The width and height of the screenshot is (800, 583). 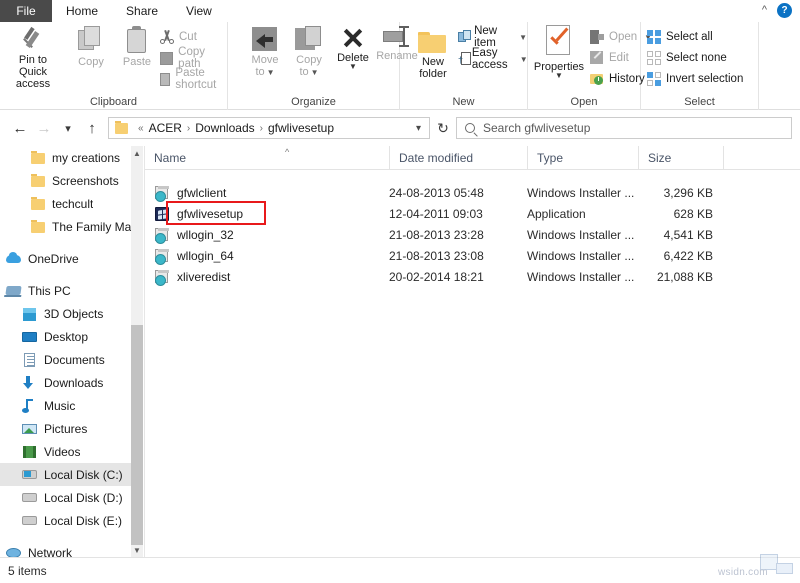 What do you see at coordinates (92, 128) in the screenshot?
I see `up-button: ↑` at bounding box center [92, 128].